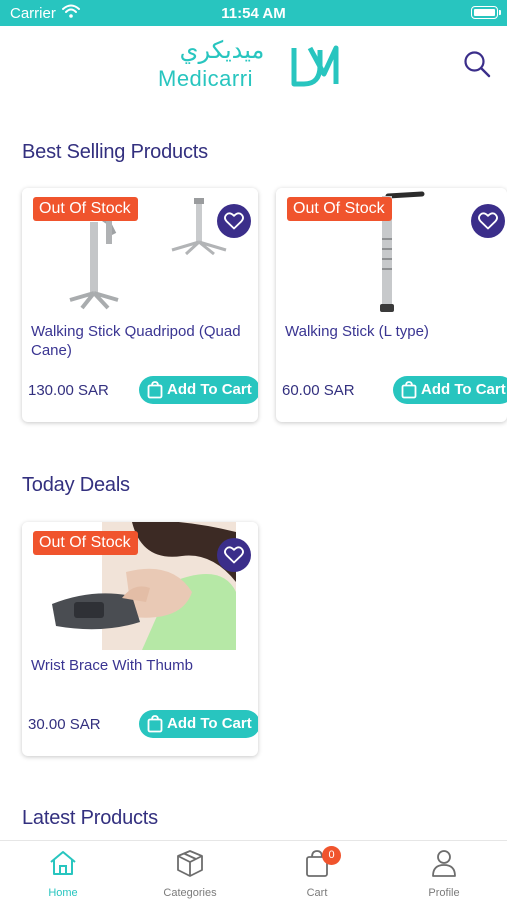 This screenshot has height=900, width=507. What do you see at coordinates (315, 66) in the screenshot?
I see `logo-mark-icon` at bounding box center [315, 66].